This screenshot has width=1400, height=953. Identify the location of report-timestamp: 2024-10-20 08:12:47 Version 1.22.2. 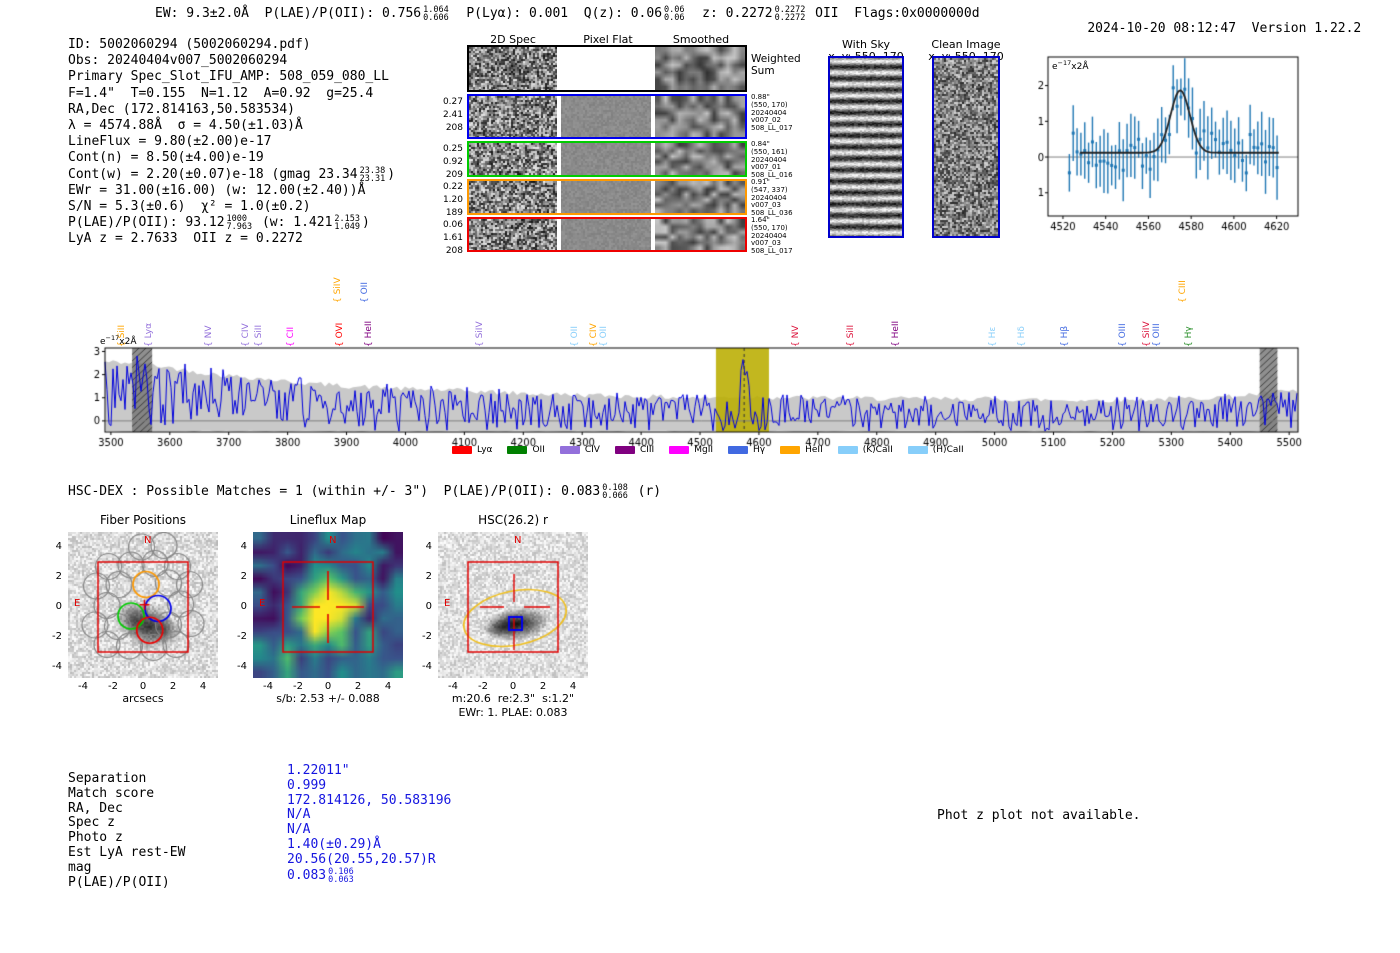
(1208, 28).